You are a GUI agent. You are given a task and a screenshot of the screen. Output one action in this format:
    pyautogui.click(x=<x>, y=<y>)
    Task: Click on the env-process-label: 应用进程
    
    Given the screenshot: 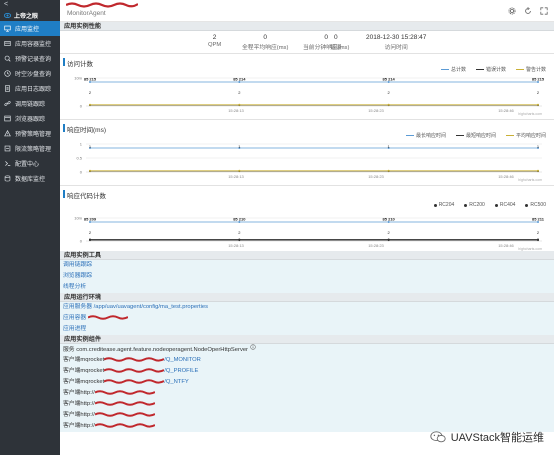 What is the action you would take?
    pyautogui.click(x=75, y=329)
    